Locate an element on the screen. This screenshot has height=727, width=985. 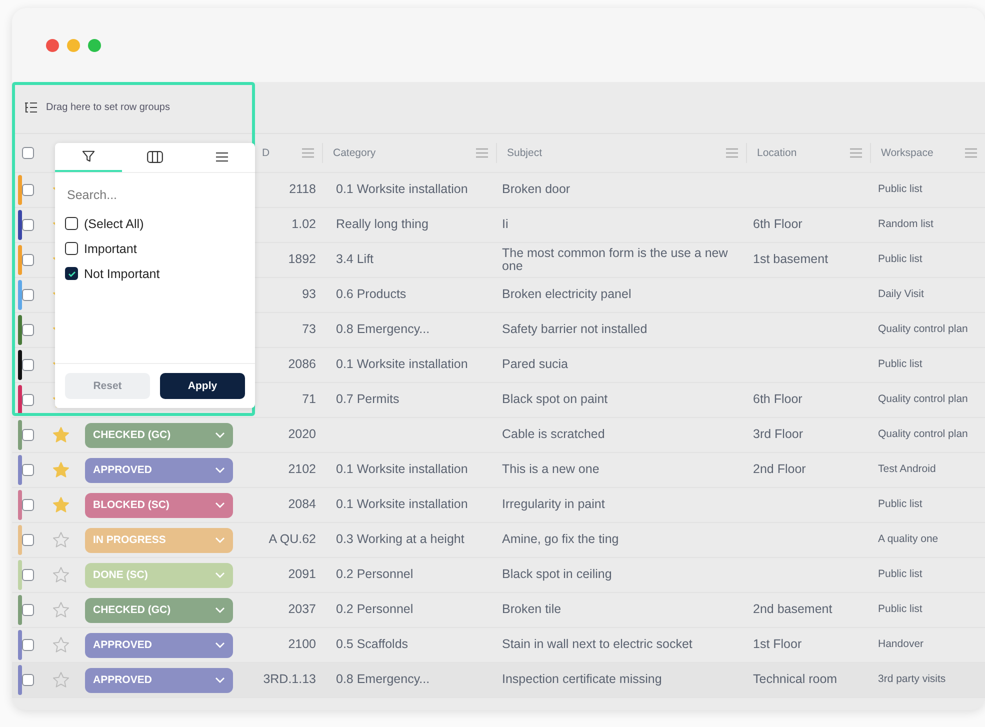
column-header: Location is located at coordinates (777, 153).